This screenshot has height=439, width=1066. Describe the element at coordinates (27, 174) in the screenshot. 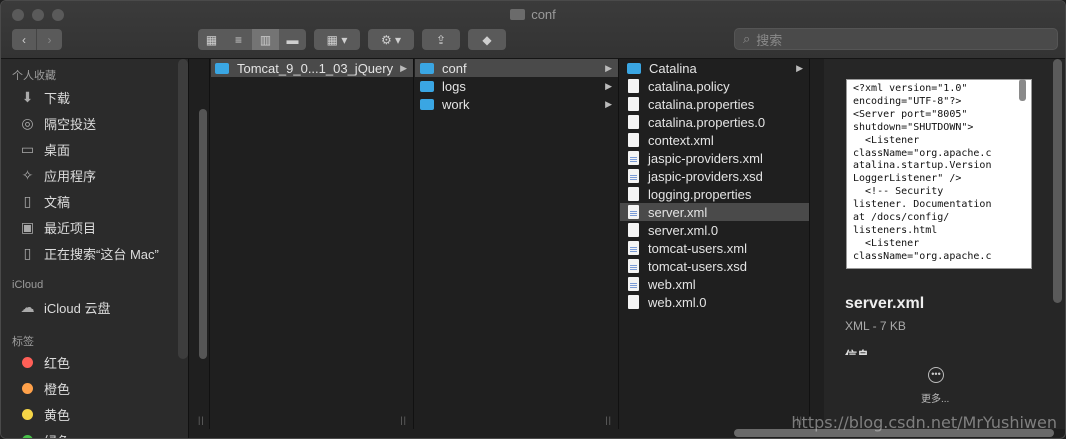

I see `applications-icon: ✧` at that location.